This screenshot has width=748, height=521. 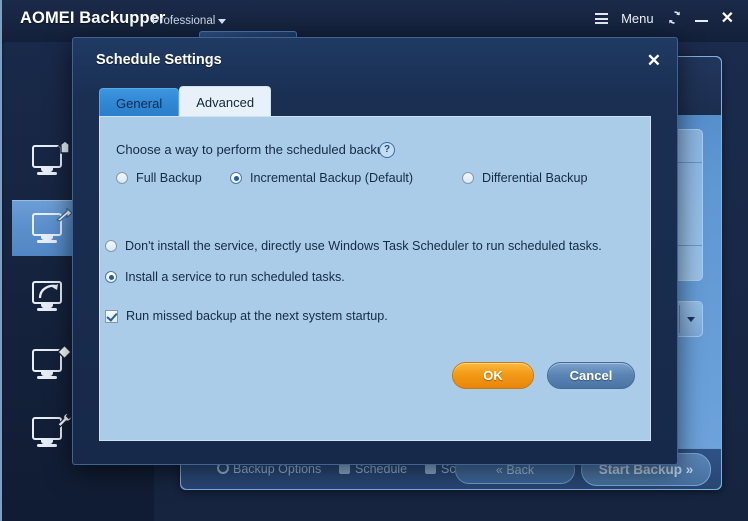 I want to click on window-controls: Menu ✕, so click(x=664, y=18).